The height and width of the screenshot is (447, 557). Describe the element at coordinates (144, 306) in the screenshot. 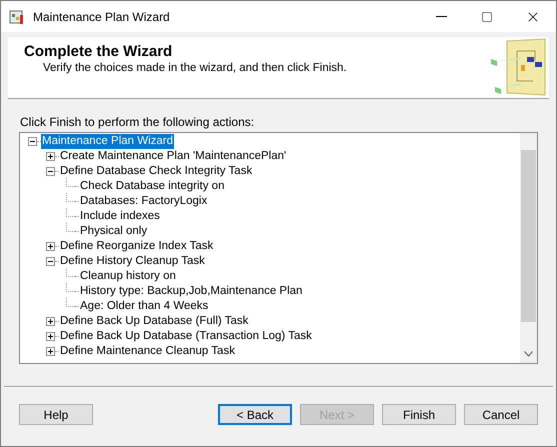

I see `tree-item: Age: Older than 4 Weeks` at that location.